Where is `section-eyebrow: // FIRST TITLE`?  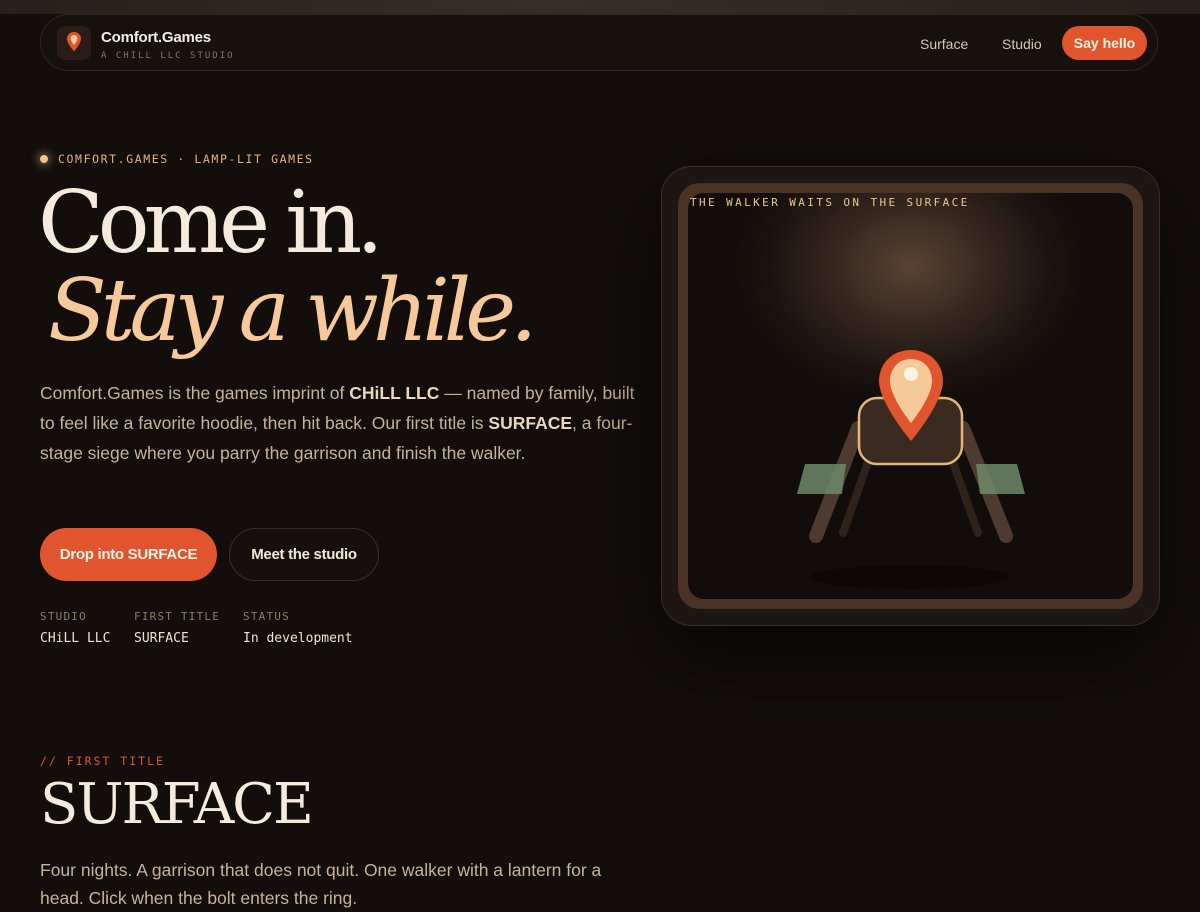
section-eyebrow: // FIRST TITLE is located at coordinates (102, 761).